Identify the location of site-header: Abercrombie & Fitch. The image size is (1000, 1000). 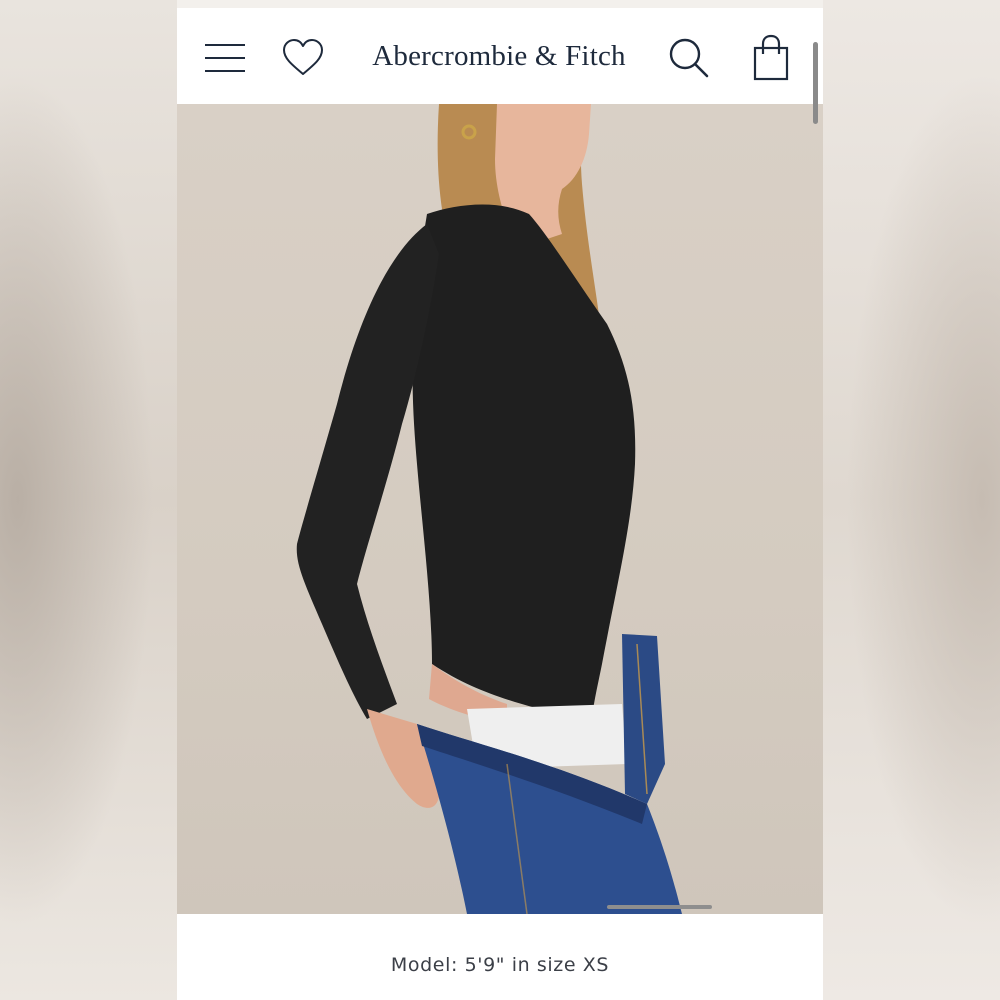
(500, 56).